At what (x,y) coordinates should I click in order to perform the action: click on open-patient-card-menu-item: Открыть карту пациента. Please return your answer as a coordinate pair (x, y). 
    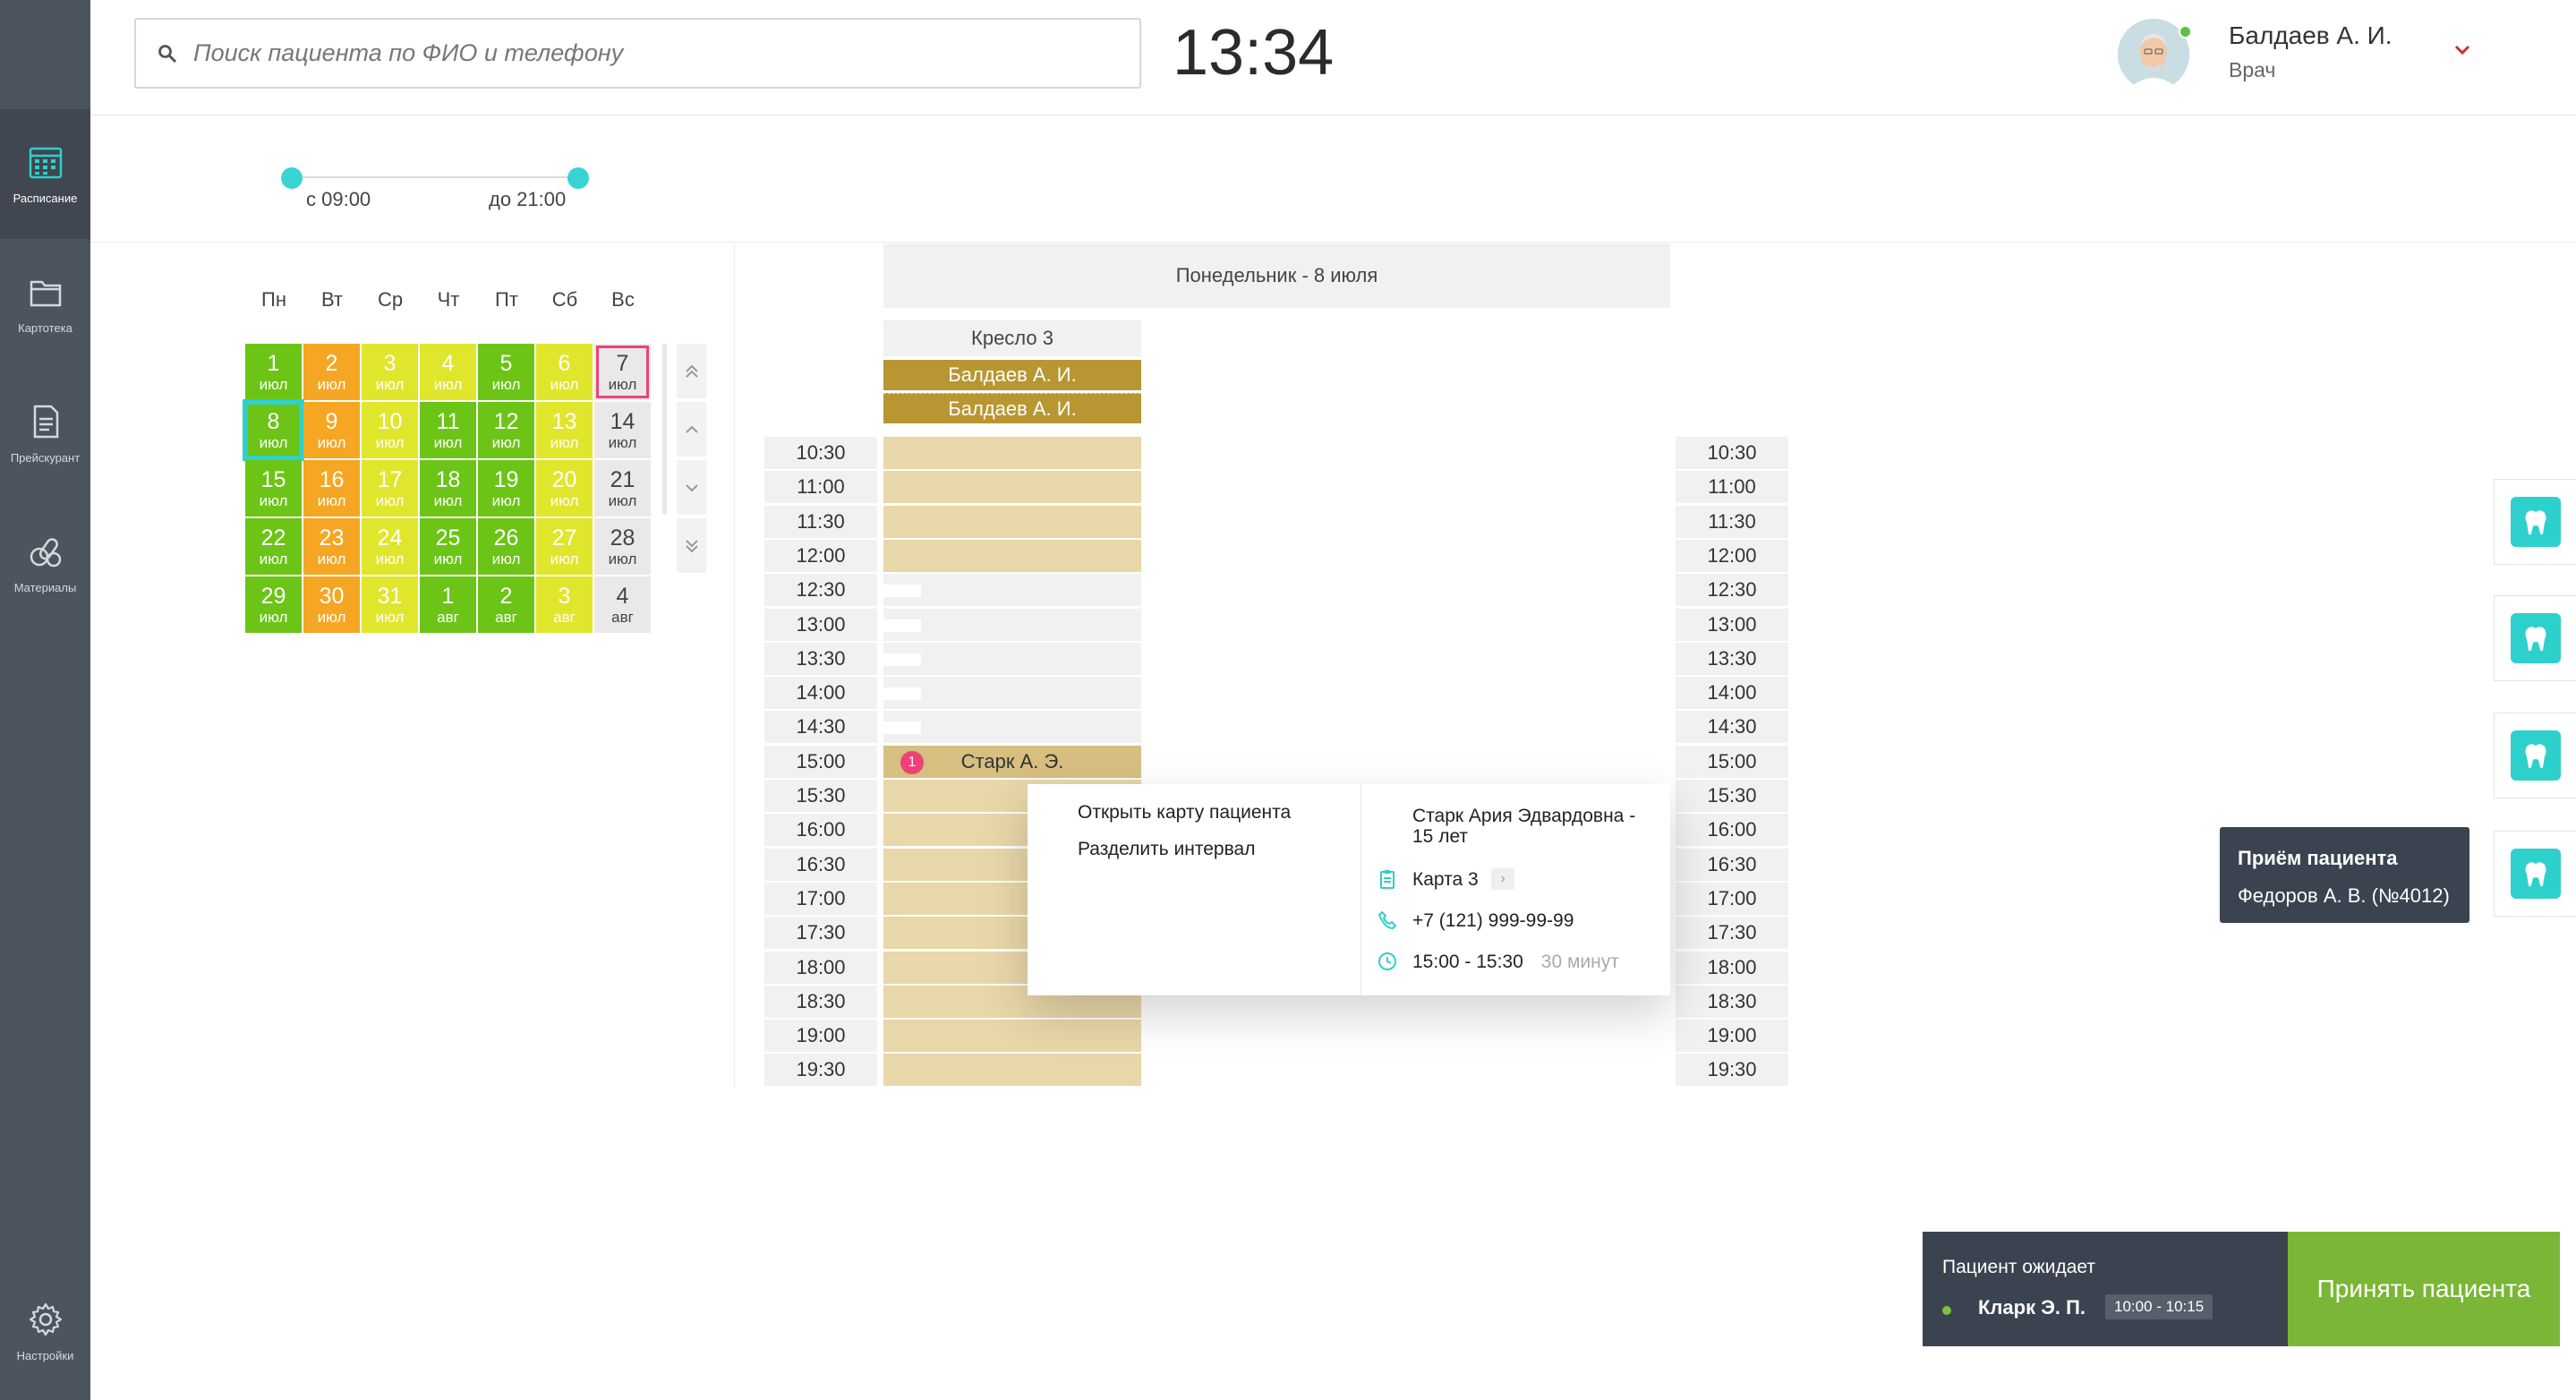
    Looking at the image, I should click on (1184, 813).